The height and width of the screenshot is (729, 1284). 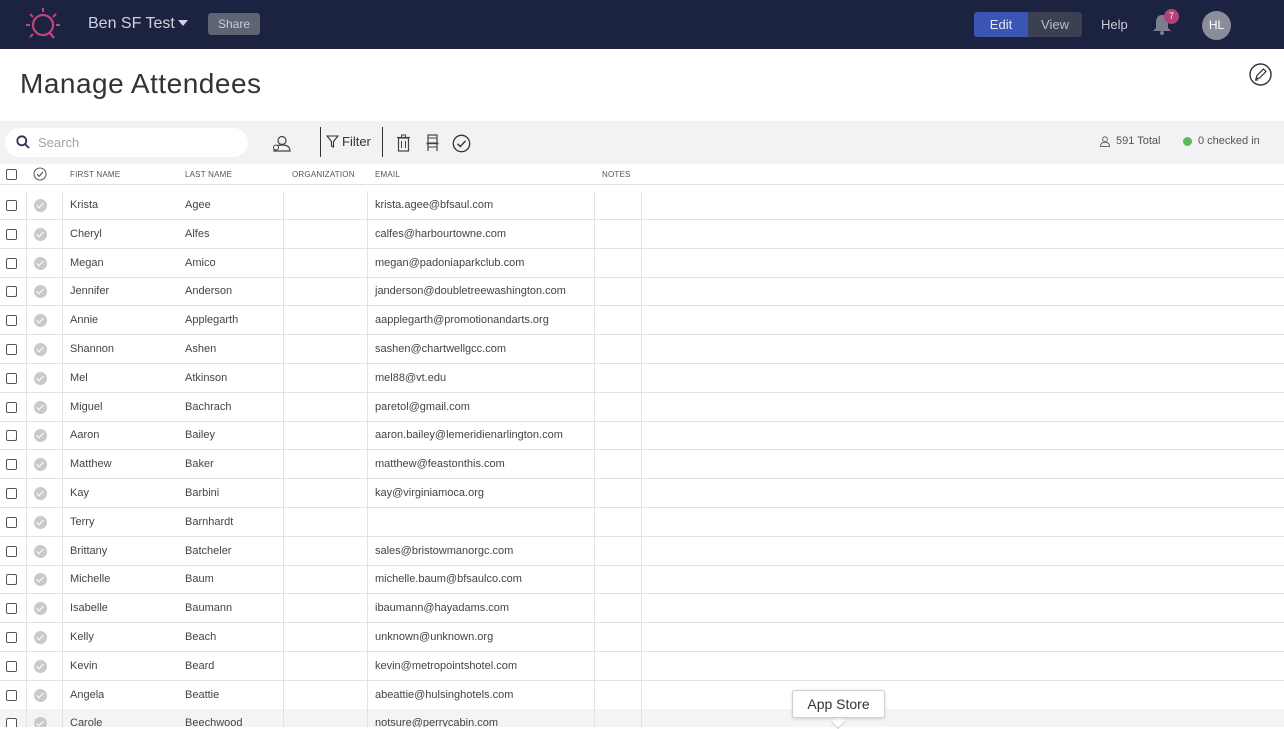 I want to click on table-row: Krista Agee krista.agee@bfsaul.com, so click(x=642, y=205).